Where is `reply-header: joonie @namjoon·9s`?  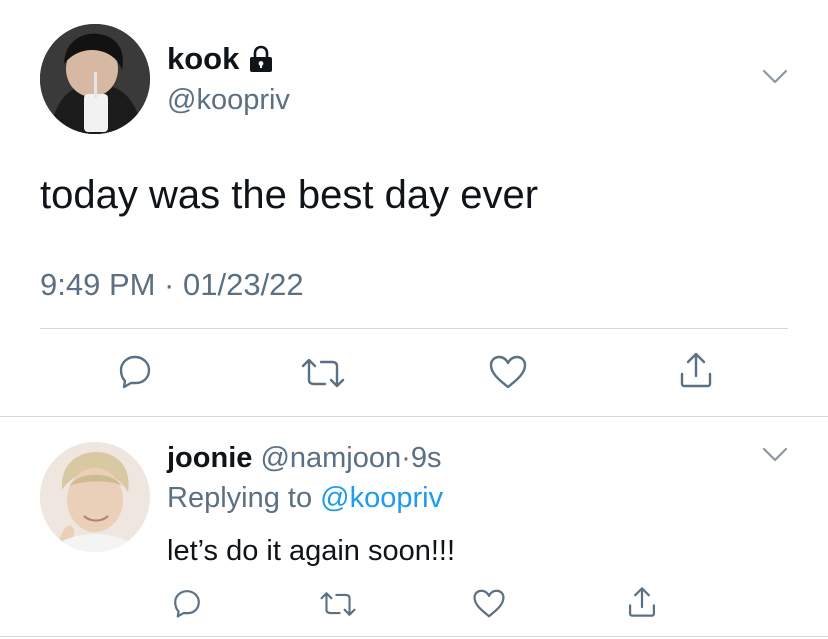
reply-header: joonie @namjoon·9s is located at coordinates (304, 458).